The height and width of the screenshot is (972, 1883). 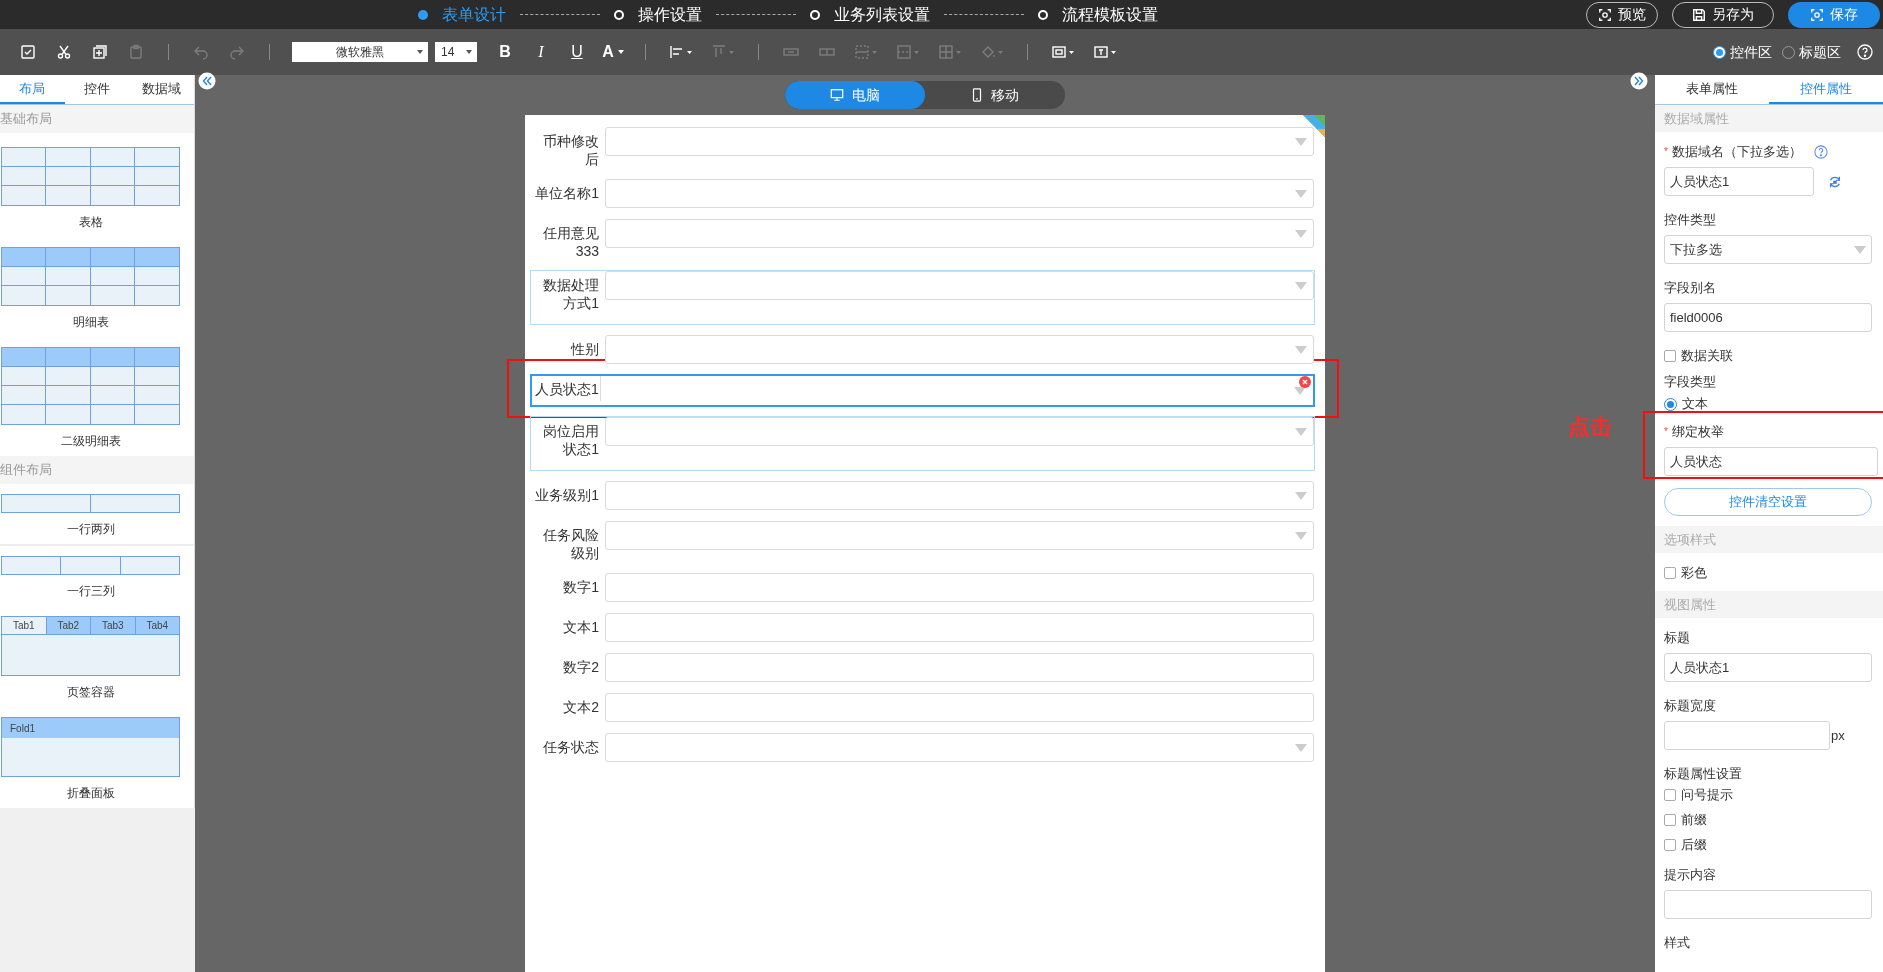 I want to click on align-left-icon, so click(x=681, y=52).